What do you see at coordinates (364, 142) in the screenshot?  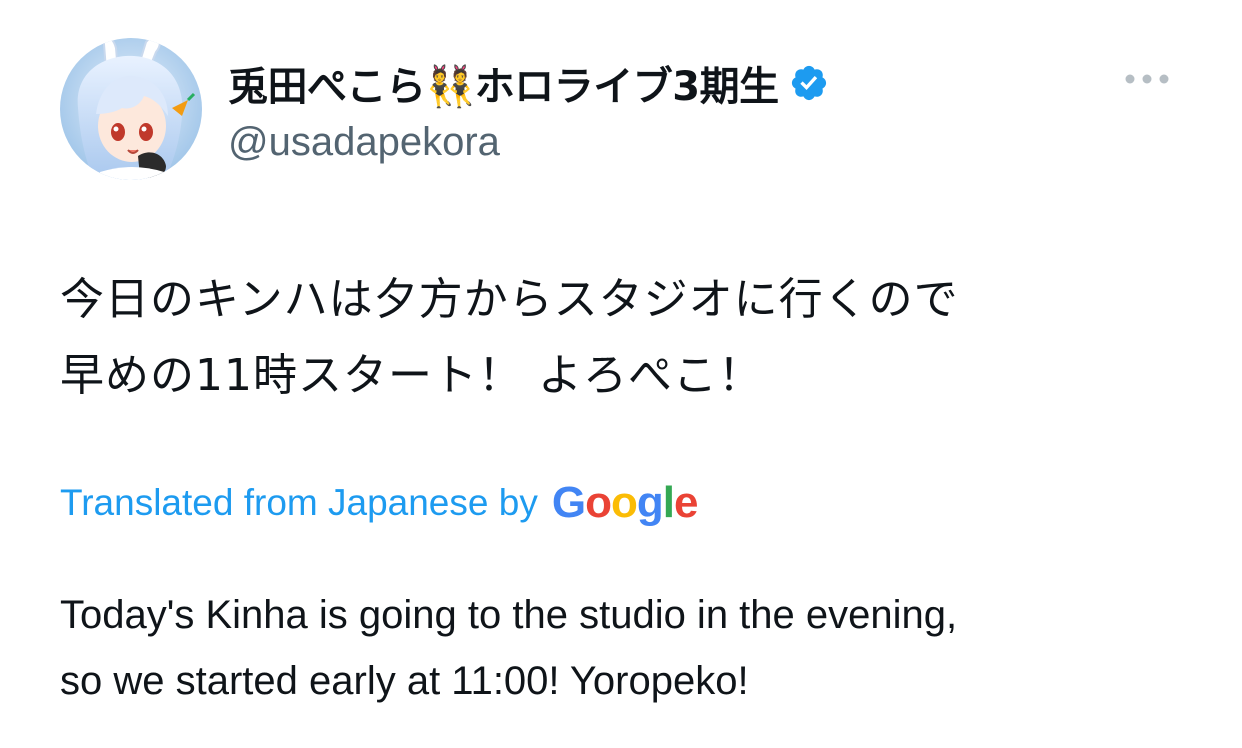 I see `author-handle: @usadapekora` at bounding box center [364, 142].